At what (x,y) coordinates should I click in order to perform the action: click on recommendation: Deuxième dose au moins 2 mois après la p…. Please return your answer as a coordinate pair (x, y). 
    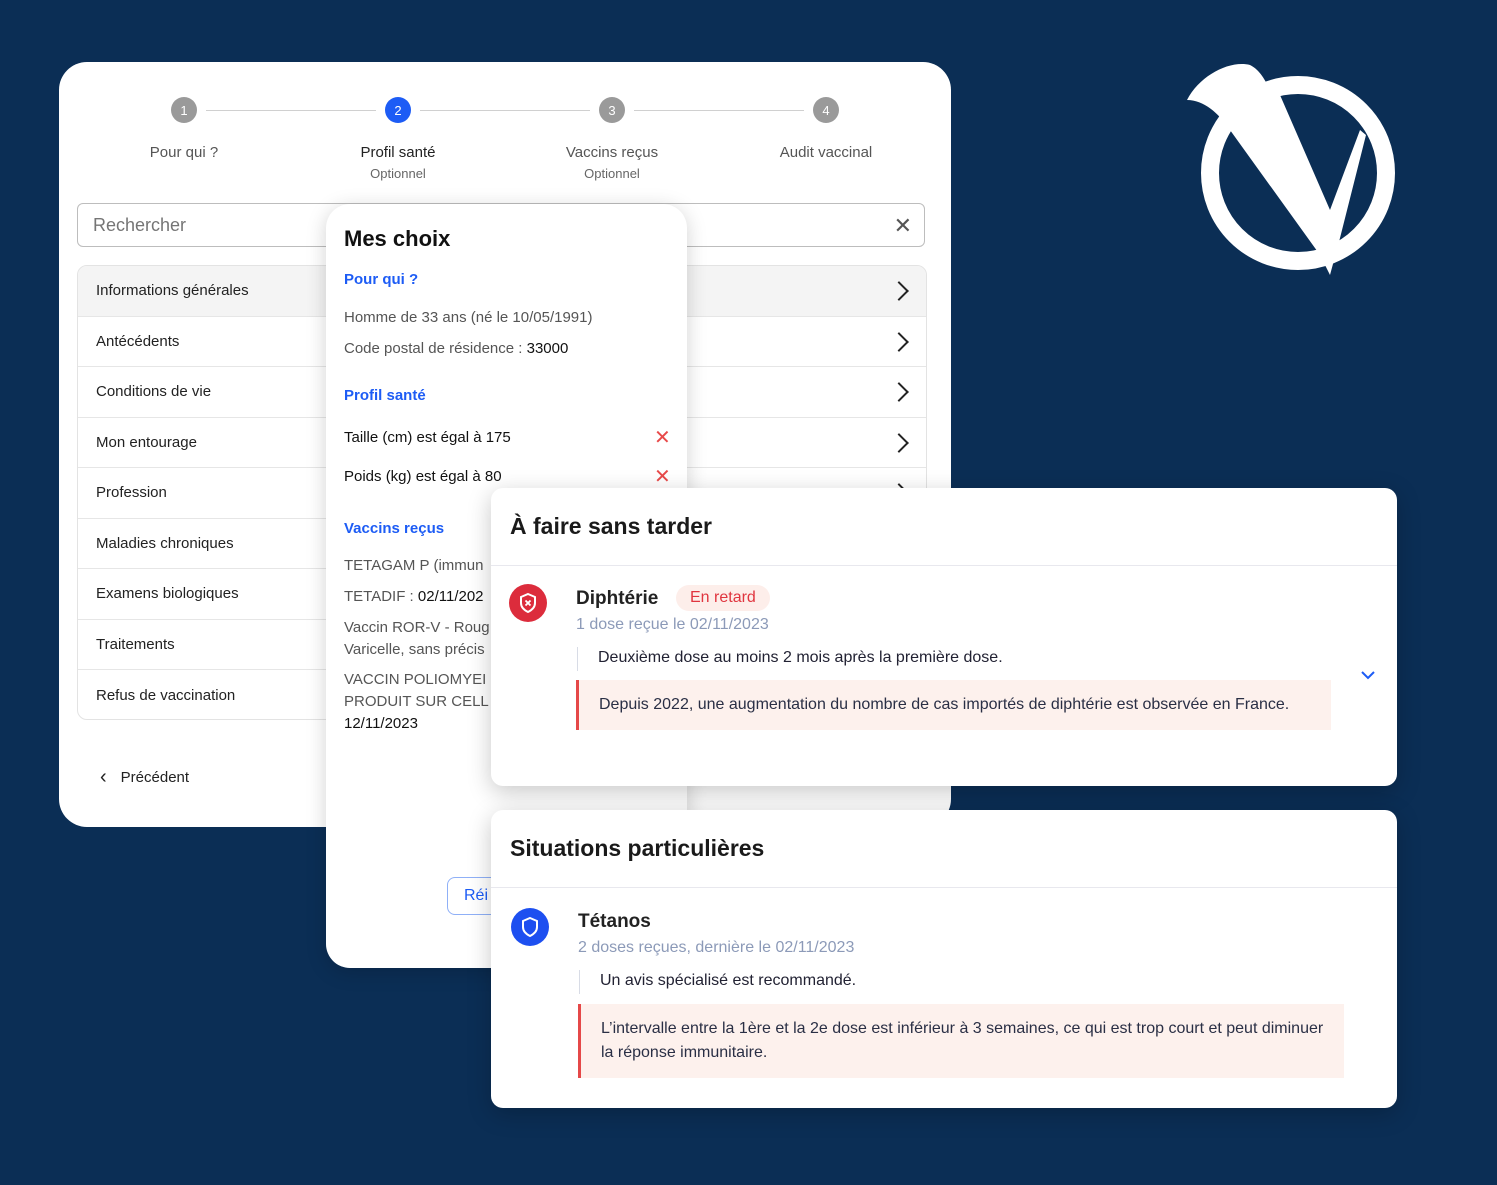
    Looking at the image, I should click on (790, 659).